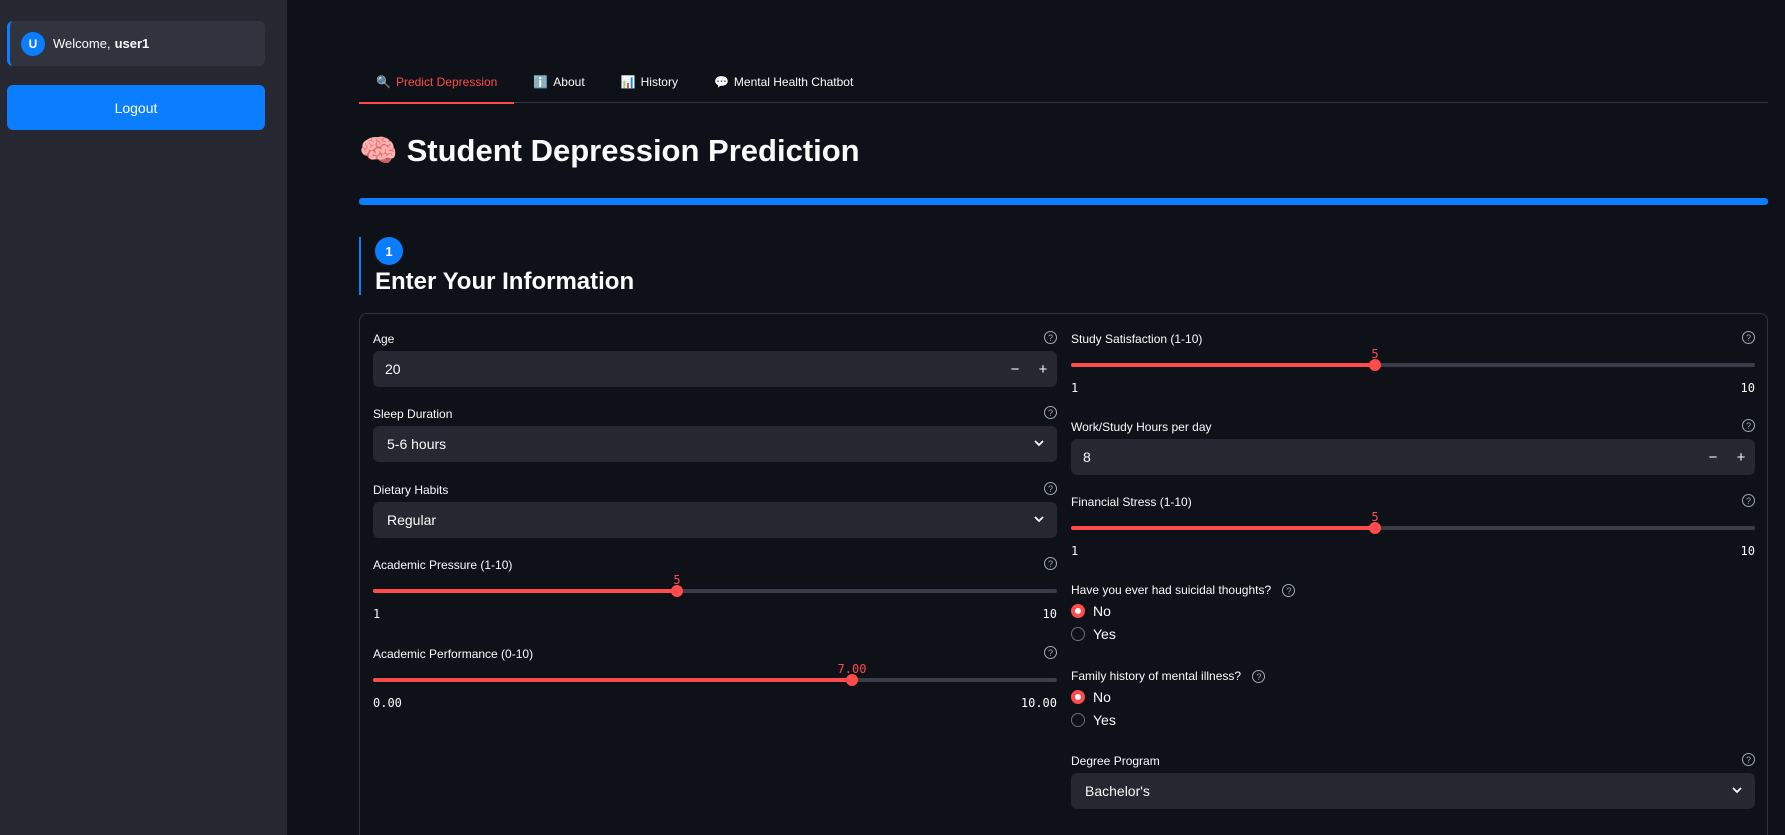 This screenshot has height=835, width=1785. What do you see at coordinates (393, 369) in the screenshot?
I see `age-value: 20` at bounding box center [393, 369].